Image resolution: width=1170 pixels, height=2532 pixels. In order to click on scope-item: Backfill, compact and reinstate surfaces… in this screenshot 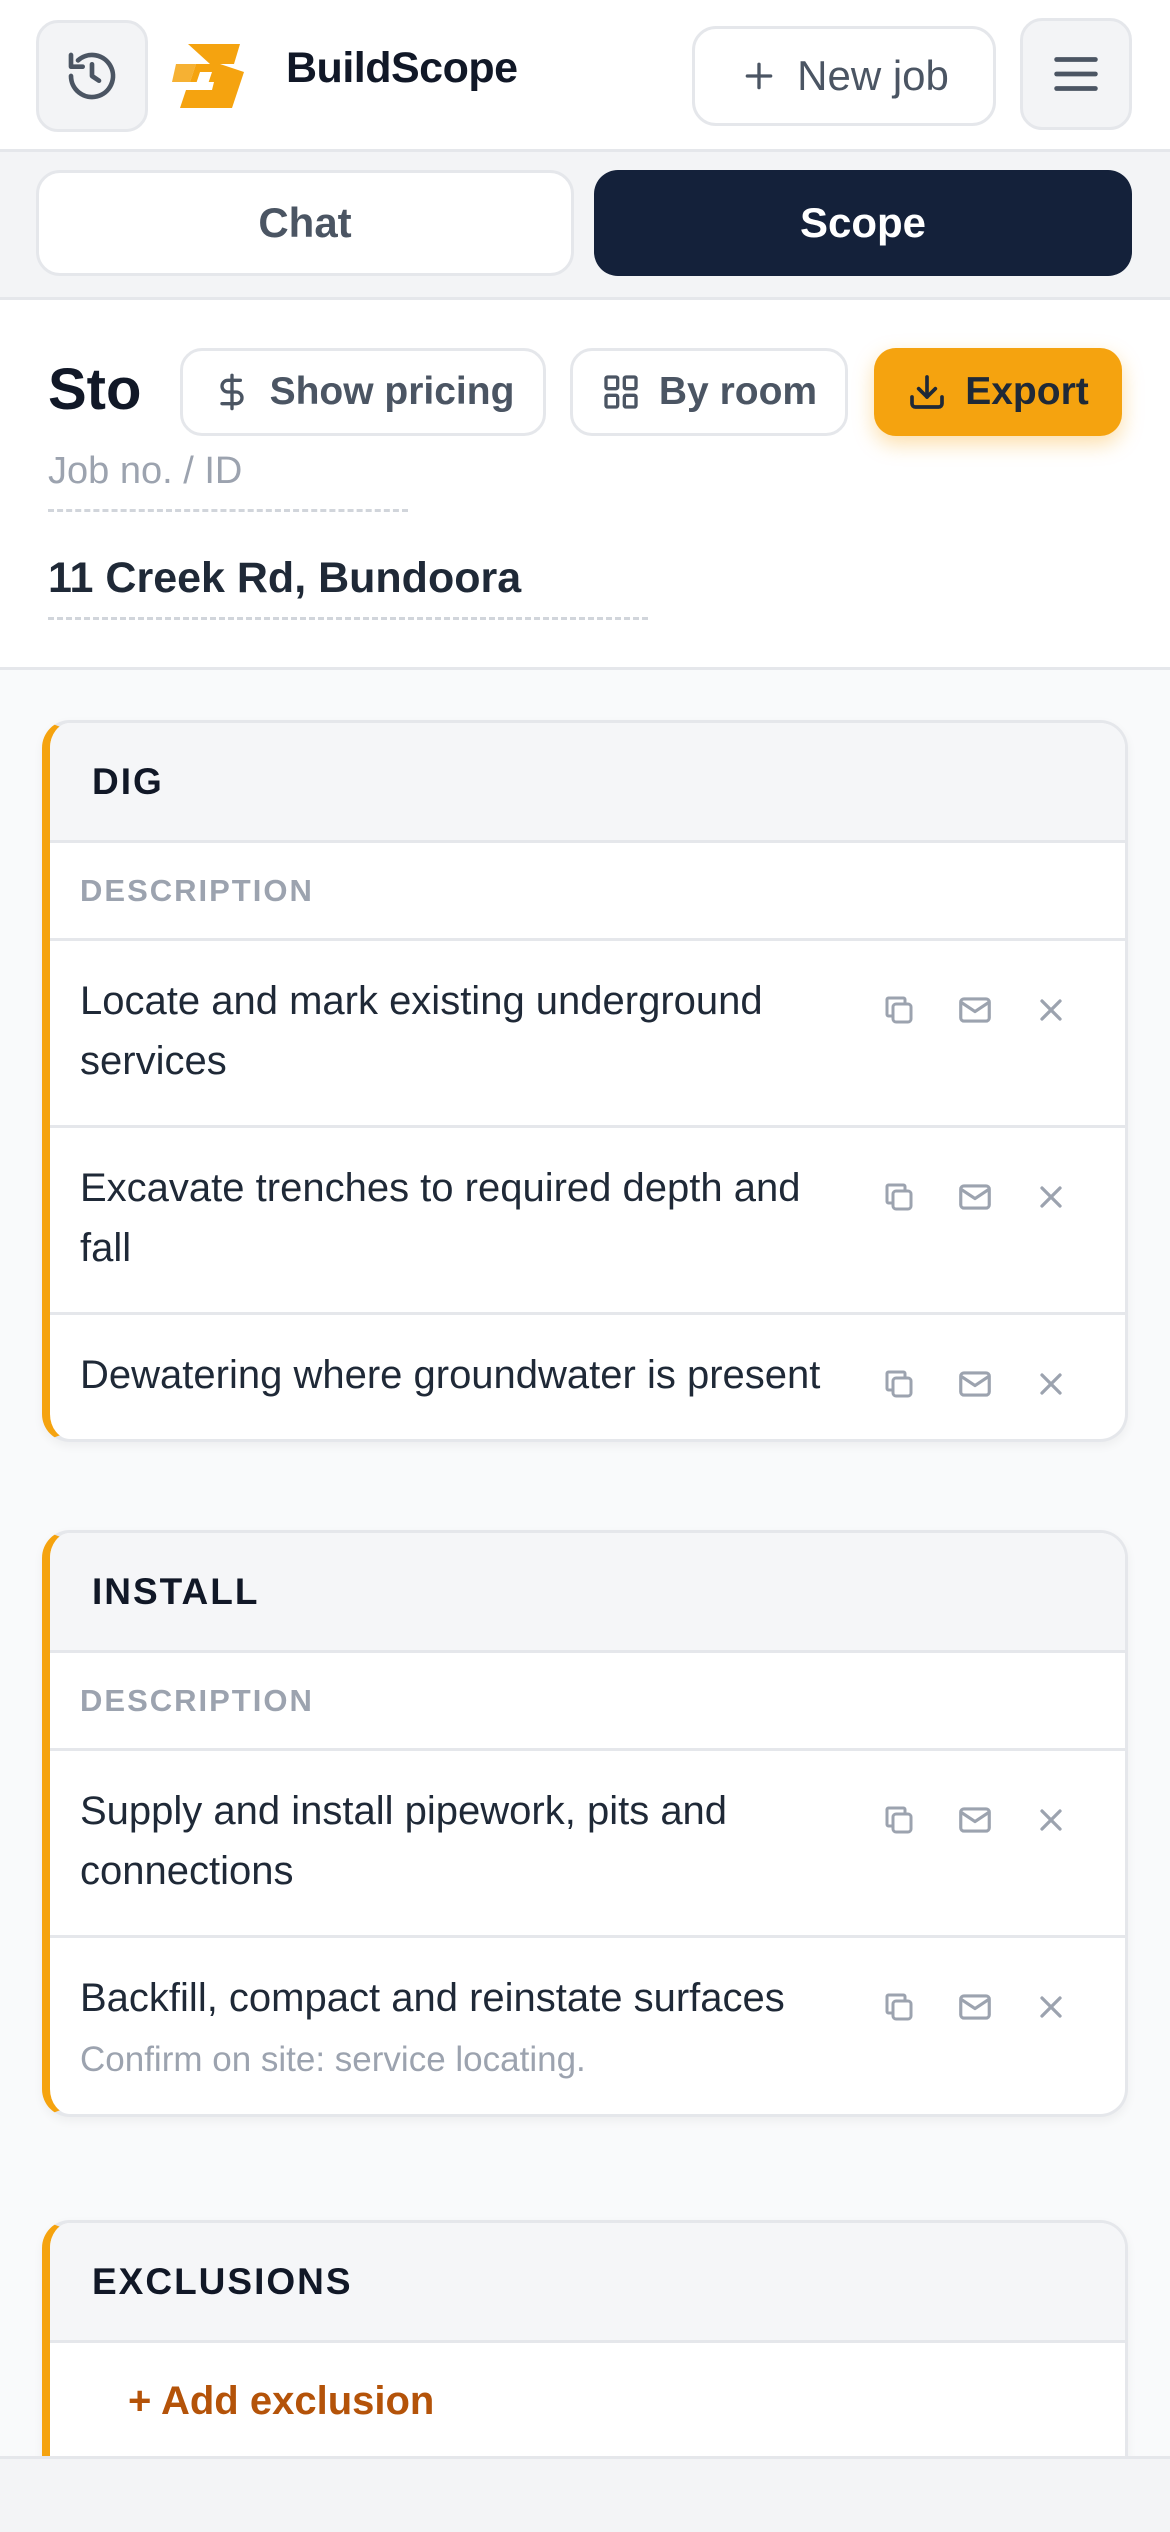, I will do `click(587, 2026)`.